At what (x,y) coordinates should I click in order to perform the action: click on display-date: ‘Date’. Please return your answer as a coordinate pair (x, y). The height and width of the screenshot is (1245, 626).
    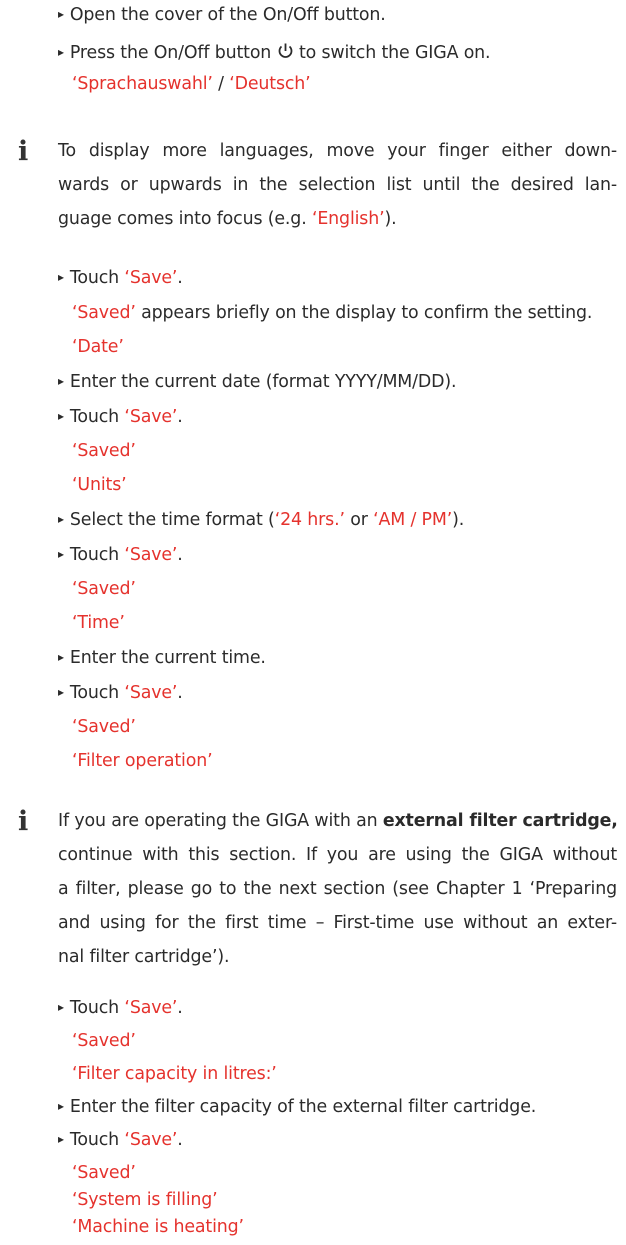
    Looking at the image, I should click on (98, 347).